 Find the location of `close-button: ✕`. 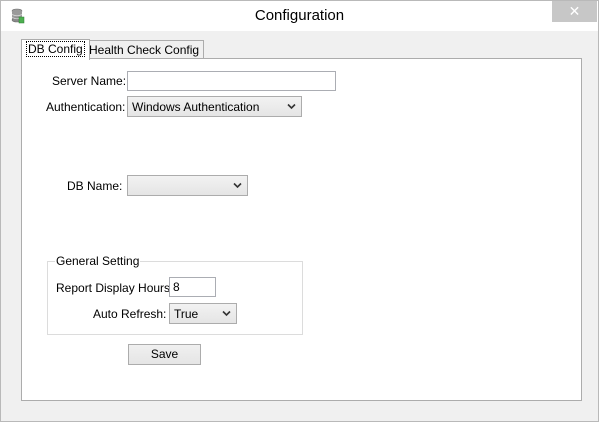

close-button: ✕ is located at coordinates (574, 11).